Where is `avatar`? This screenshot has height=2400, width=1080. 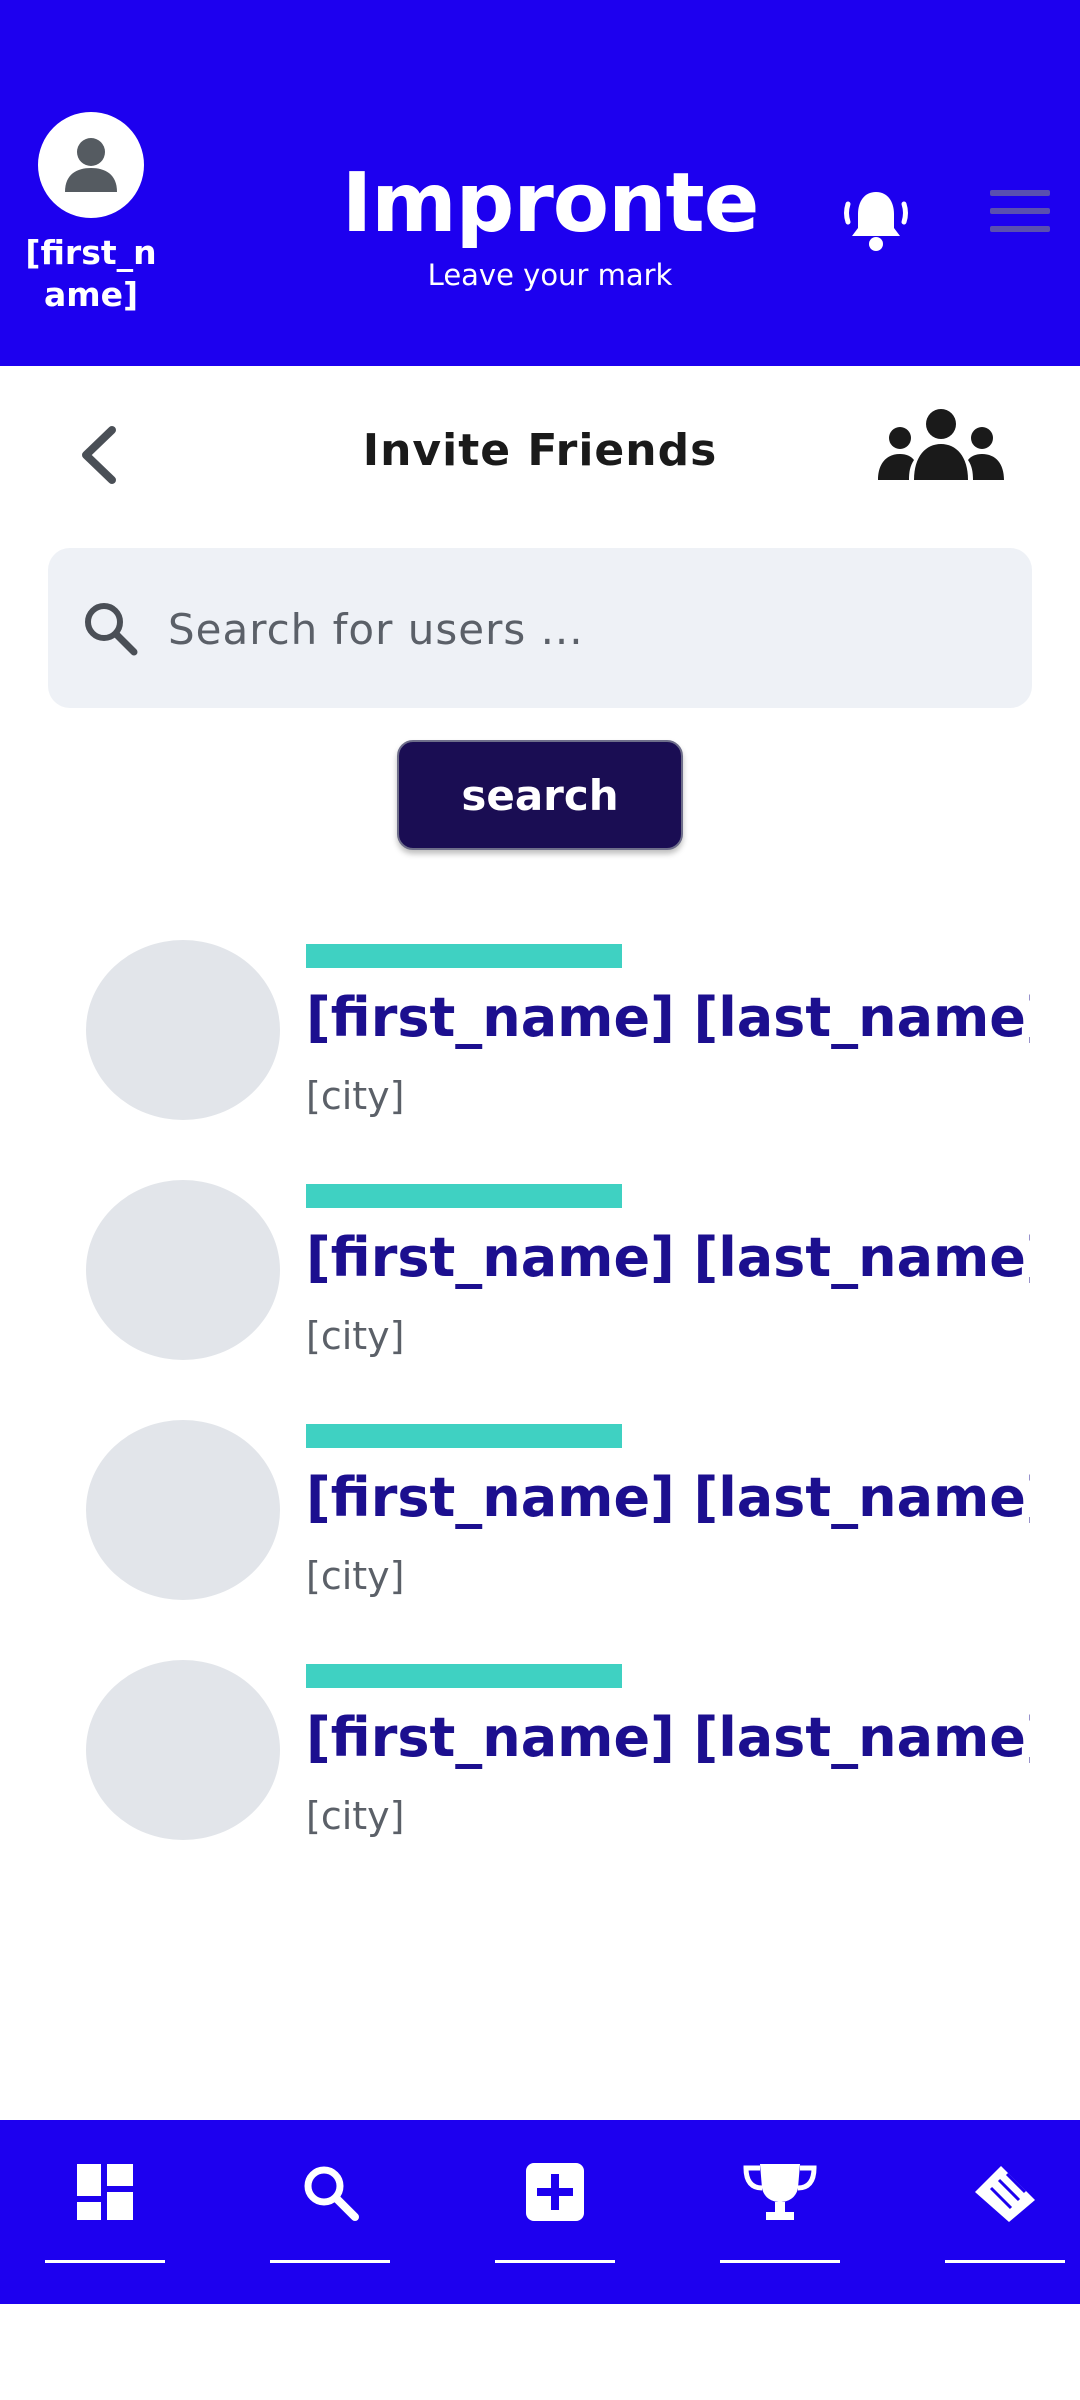 avatar is located at coordinates (91, 165).